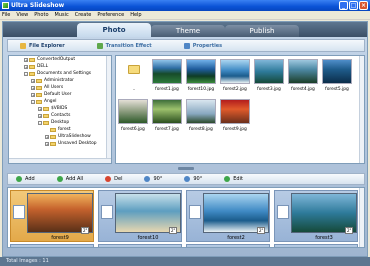  What do you see at coordinates (52, 216) in the screenshot?
I see `slide-card: 2" forest9` at bounding box center [52, 216].